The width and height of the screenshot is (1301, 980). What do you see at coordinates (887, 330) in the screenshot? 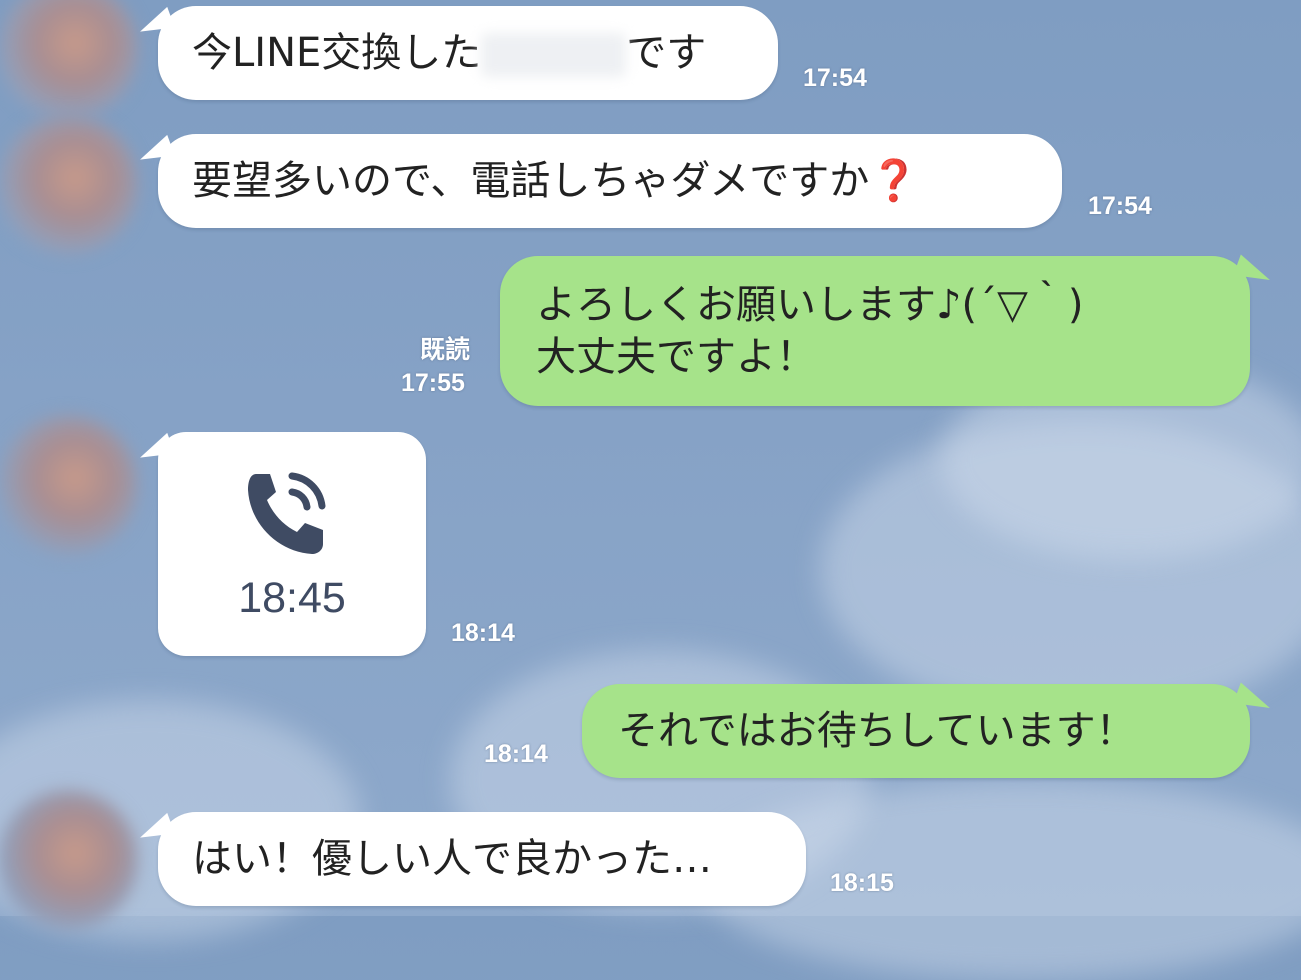
I see `outgoing-message-bubble: よろしくお願いします♪(´▽｀) 大丈夫ですよ！` at bounding box center [887, 330].